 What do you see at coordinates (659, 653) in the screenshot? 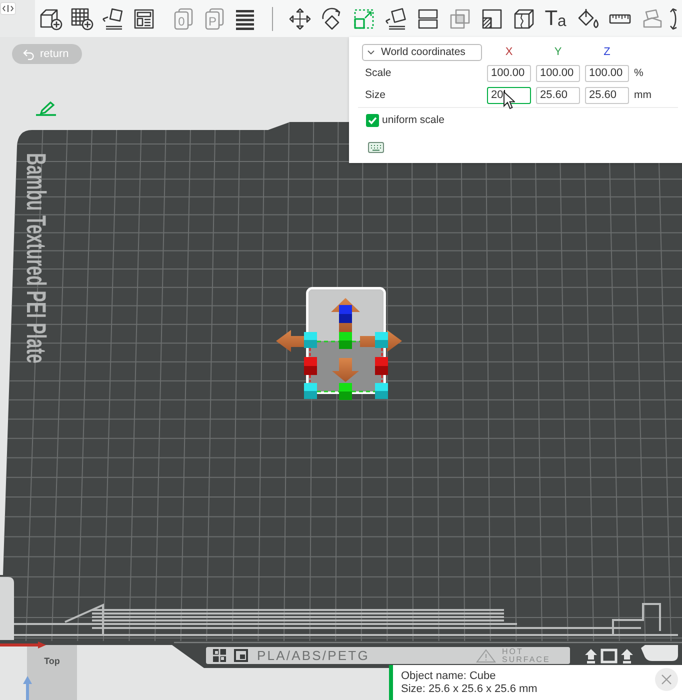
I see `plate-corner-tab` at bounding box center [659, 653].